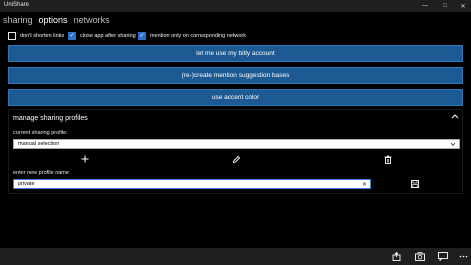  I want to click on new-profile-label: enter new profile name, so click(41, 173).